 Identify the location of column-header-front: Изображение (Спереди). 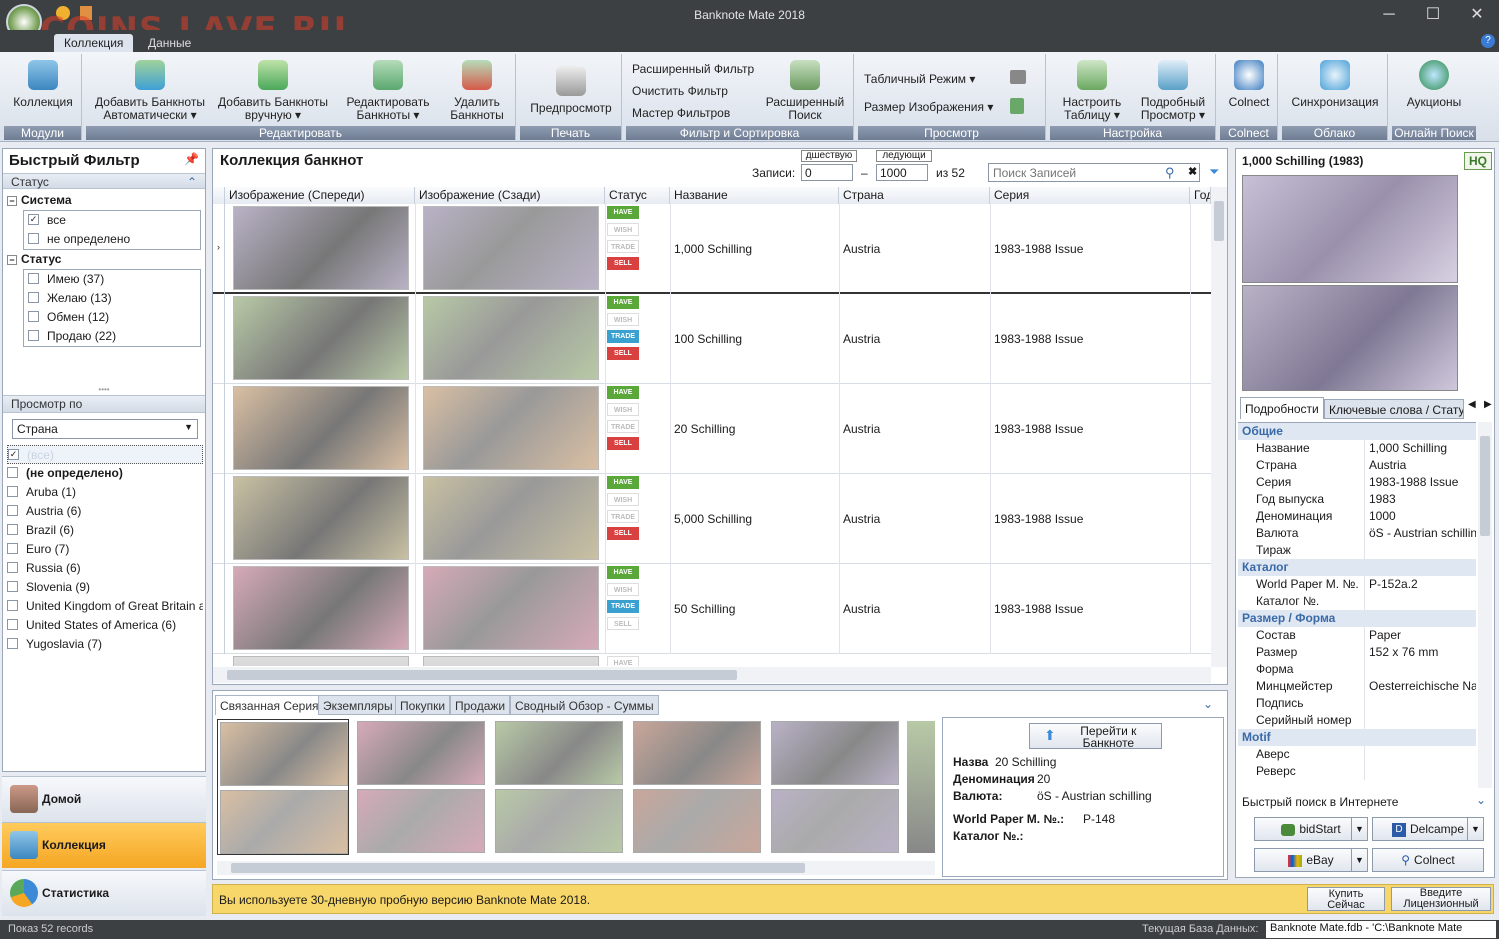
(320, 195).